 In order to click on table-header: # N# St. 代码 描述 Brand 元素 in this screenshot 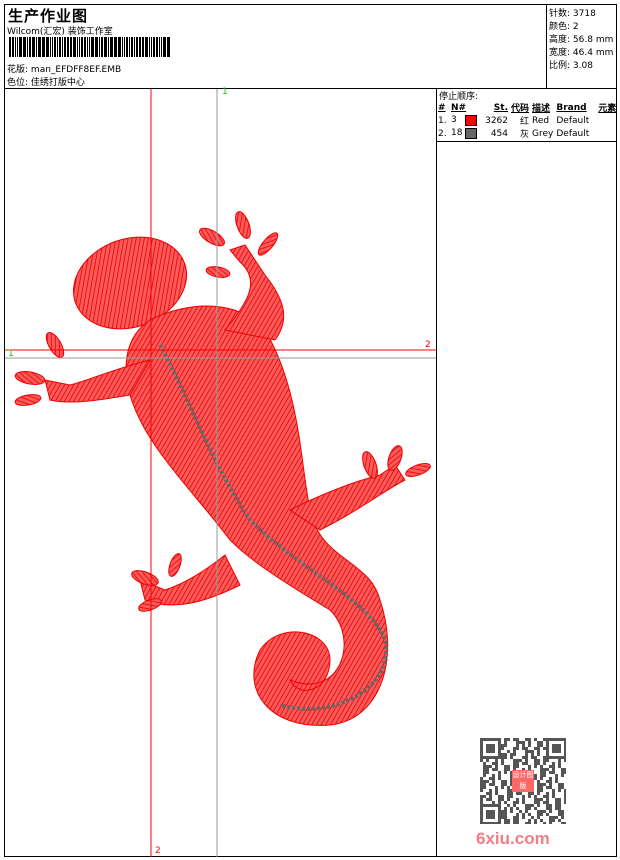, I will do `click(527, 108)`.